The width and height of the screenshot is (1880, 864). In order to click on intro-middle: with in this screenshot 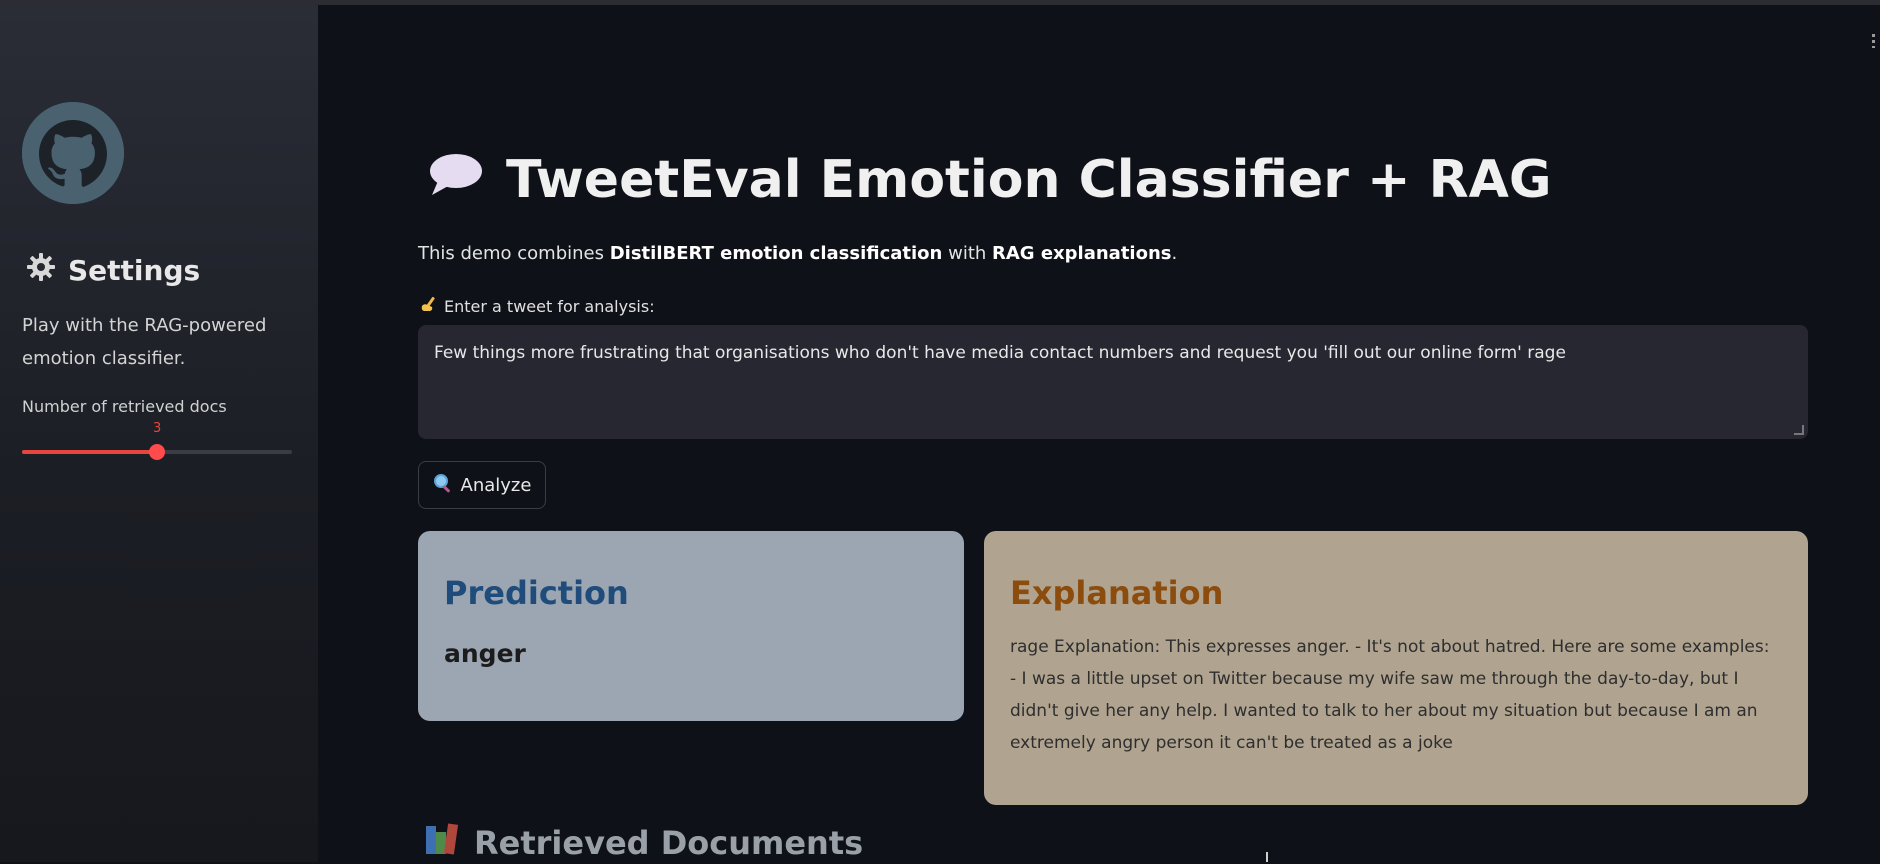, I will do `click(967, 253)`.